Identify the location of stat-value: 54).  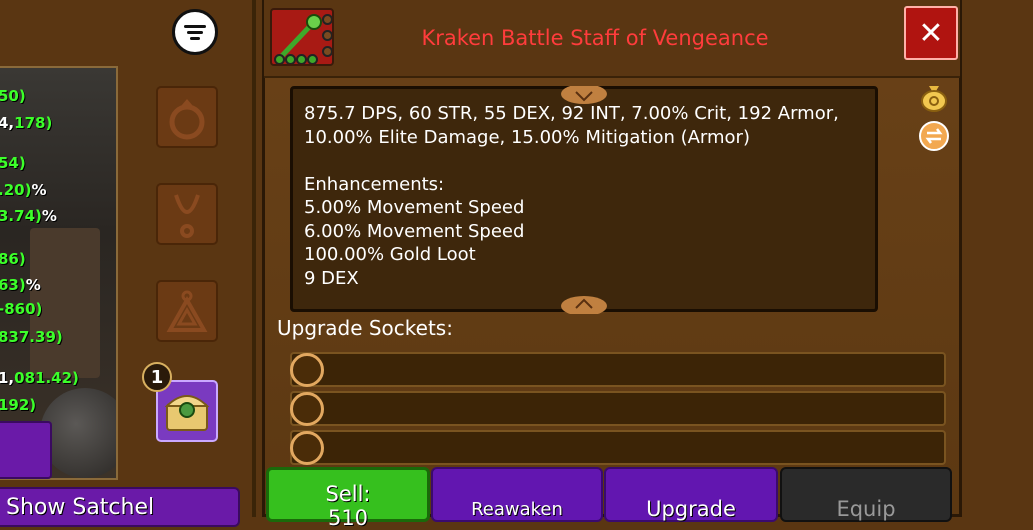
(13, 163).